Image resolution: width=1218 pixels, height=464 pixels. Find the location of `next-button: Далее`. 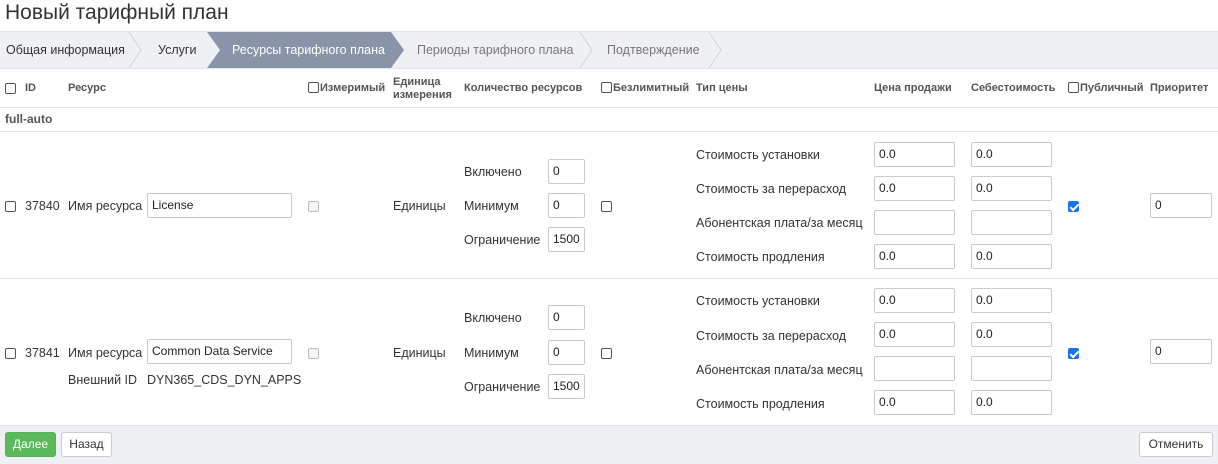

next-button: Далее is located at coordinates (30, 444).